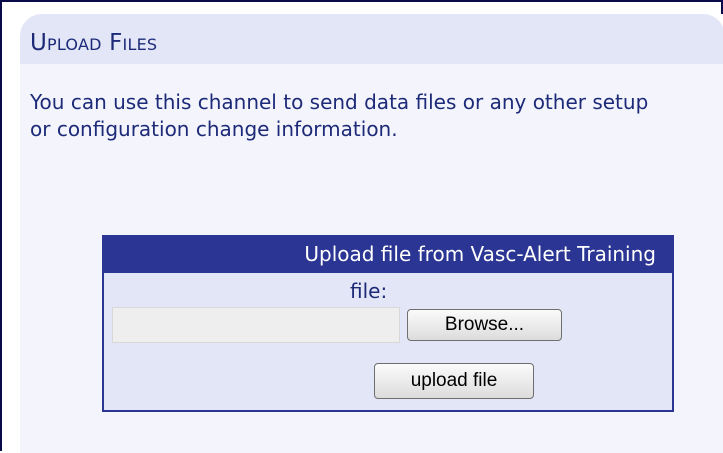 The image size is (723, 453). Describe the element at coordinates (388, 254) in the screenshot. I see `upload-form-header: Upload file from Vasc-Alert Training` at that location.